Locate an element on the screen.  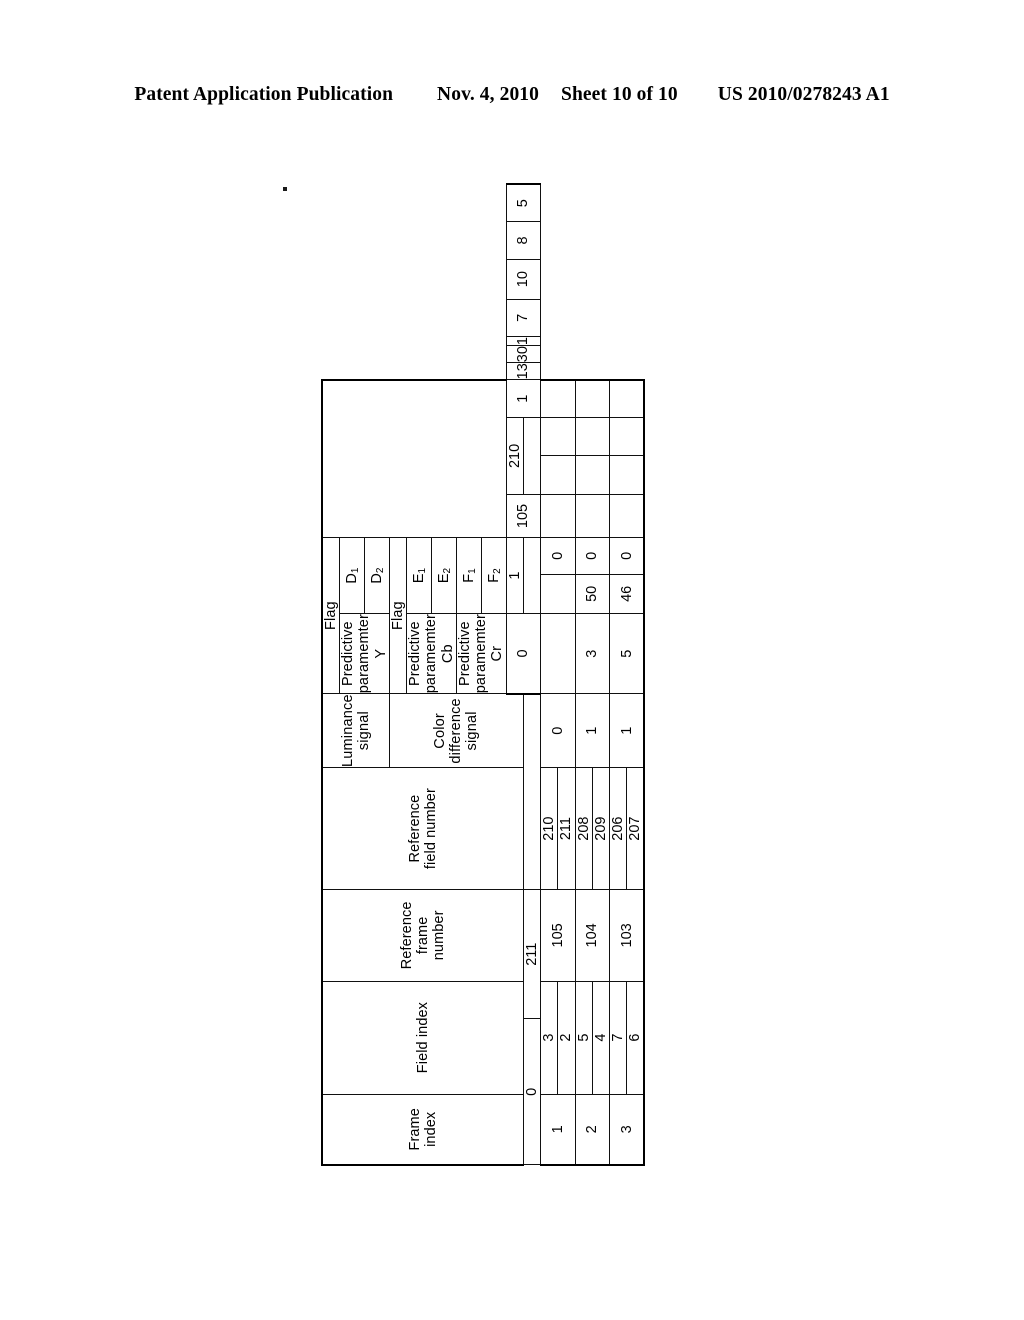
cell-reference-frame-number: 104 is located at coordinates (592, 935).